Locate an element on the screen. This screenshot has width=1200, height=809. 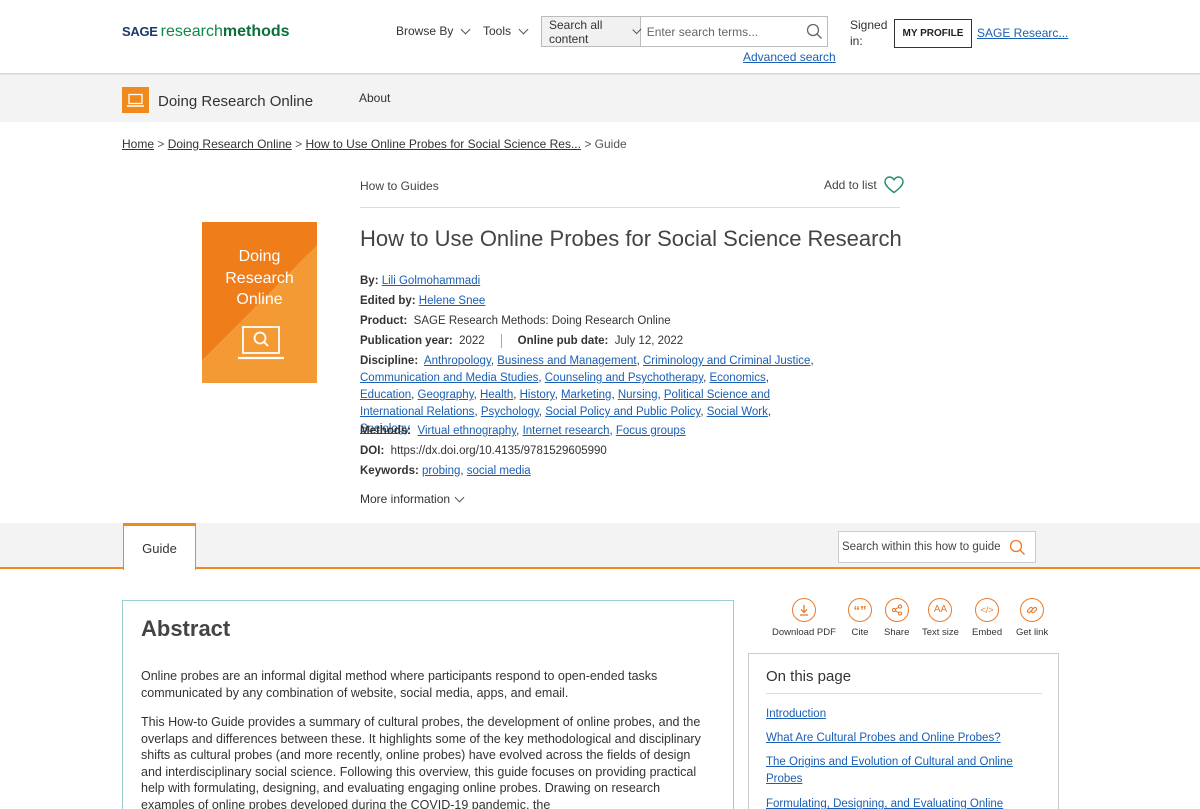
tools-label: Tools is located at coordinates (497, 31).